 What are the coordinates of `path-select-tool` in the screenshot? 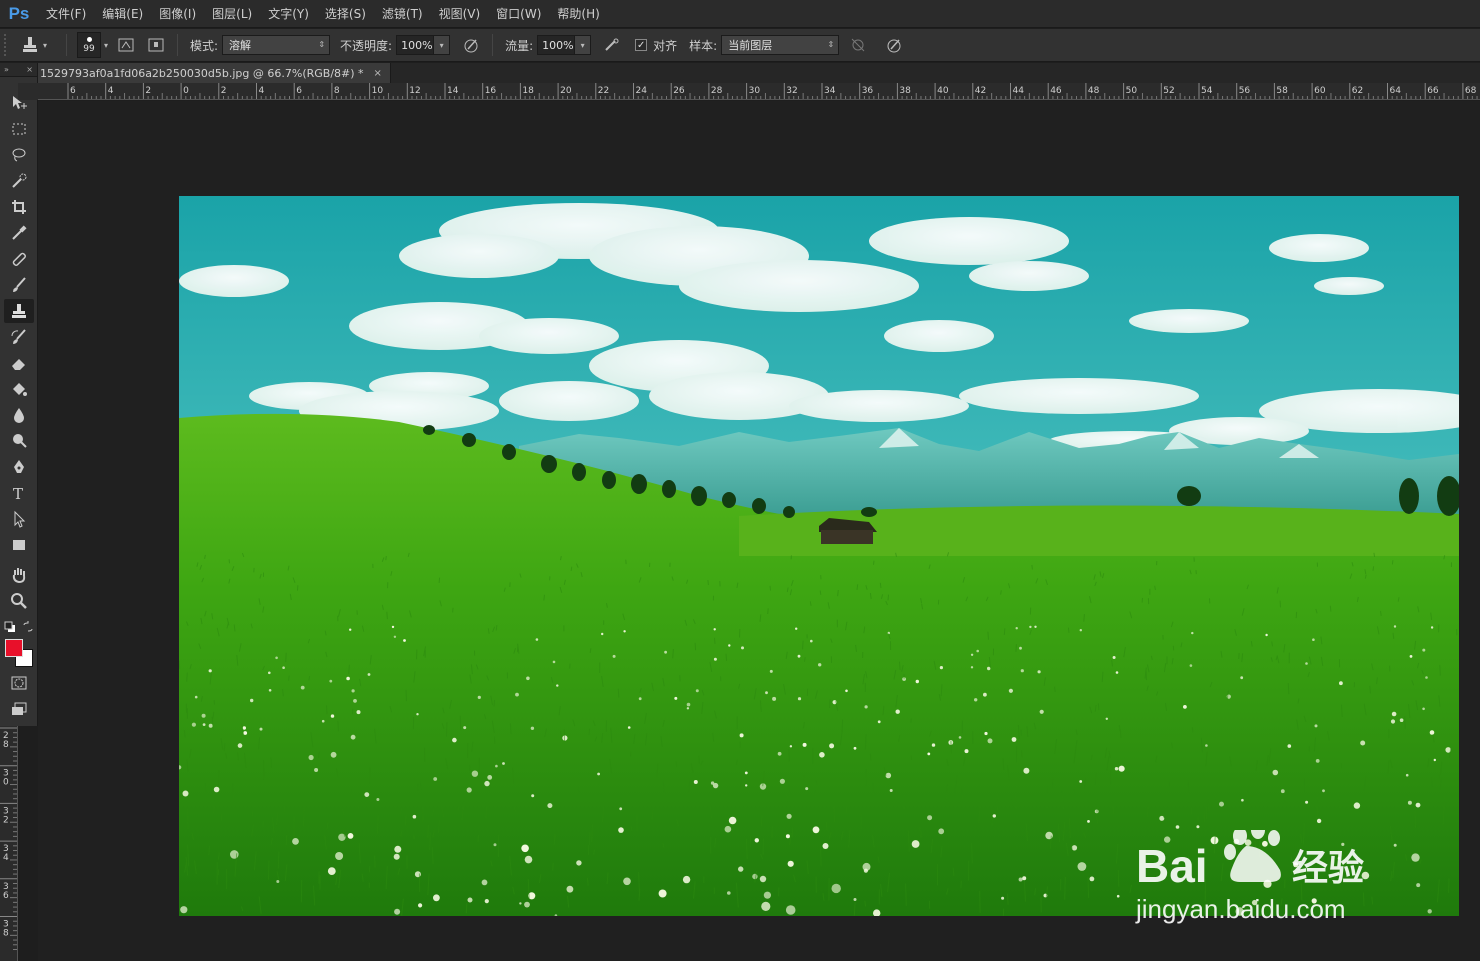 It's located at (19, 519).